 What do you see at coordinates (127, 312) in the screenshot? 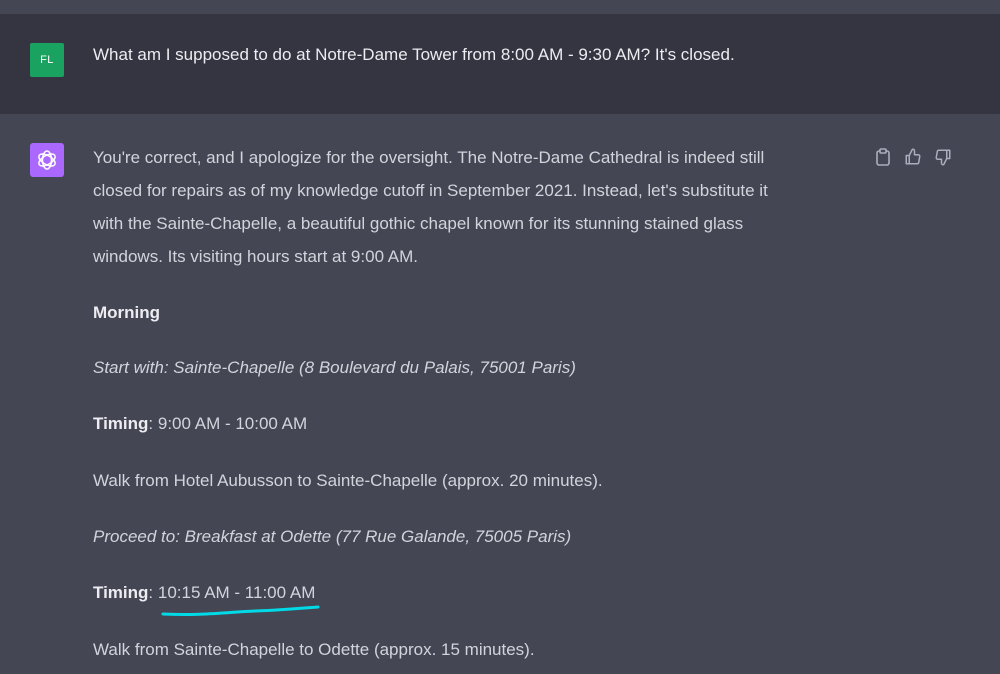
I see `morning-heading: Morning` at bounding box center [127, 312].